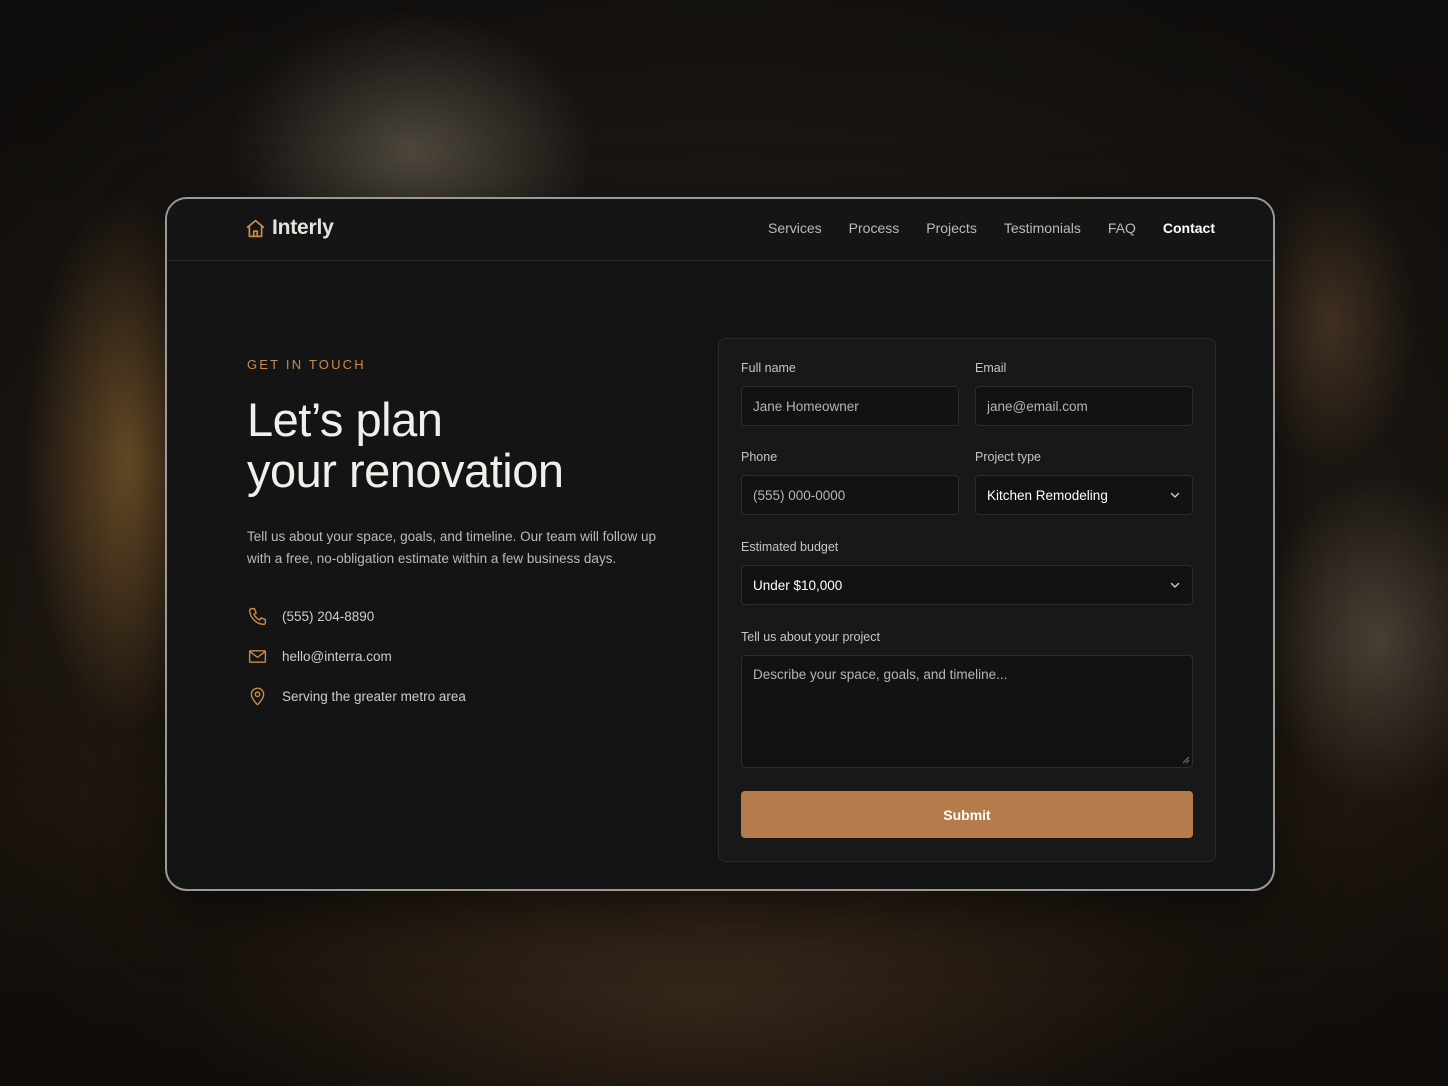  I want to click on headline-line-1: Let’s plan, so click(345, 419).